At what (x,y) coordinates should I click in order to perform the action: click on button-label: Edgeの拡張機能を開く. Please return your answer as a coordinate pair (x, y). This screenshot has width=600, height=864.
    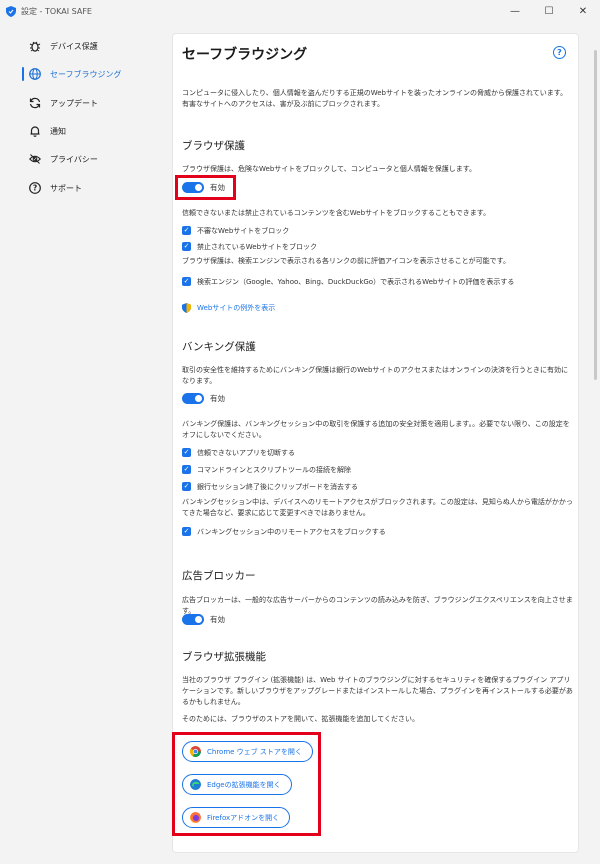
    Looking at the image, I should click on (244, 784).